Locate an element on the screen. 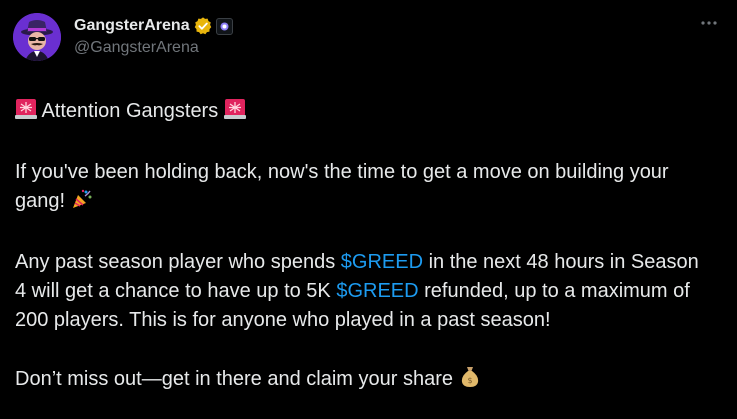 The height and width of the screenshot is (419, 737). affiliate-badge-icon is located at coordinates (224, 26).